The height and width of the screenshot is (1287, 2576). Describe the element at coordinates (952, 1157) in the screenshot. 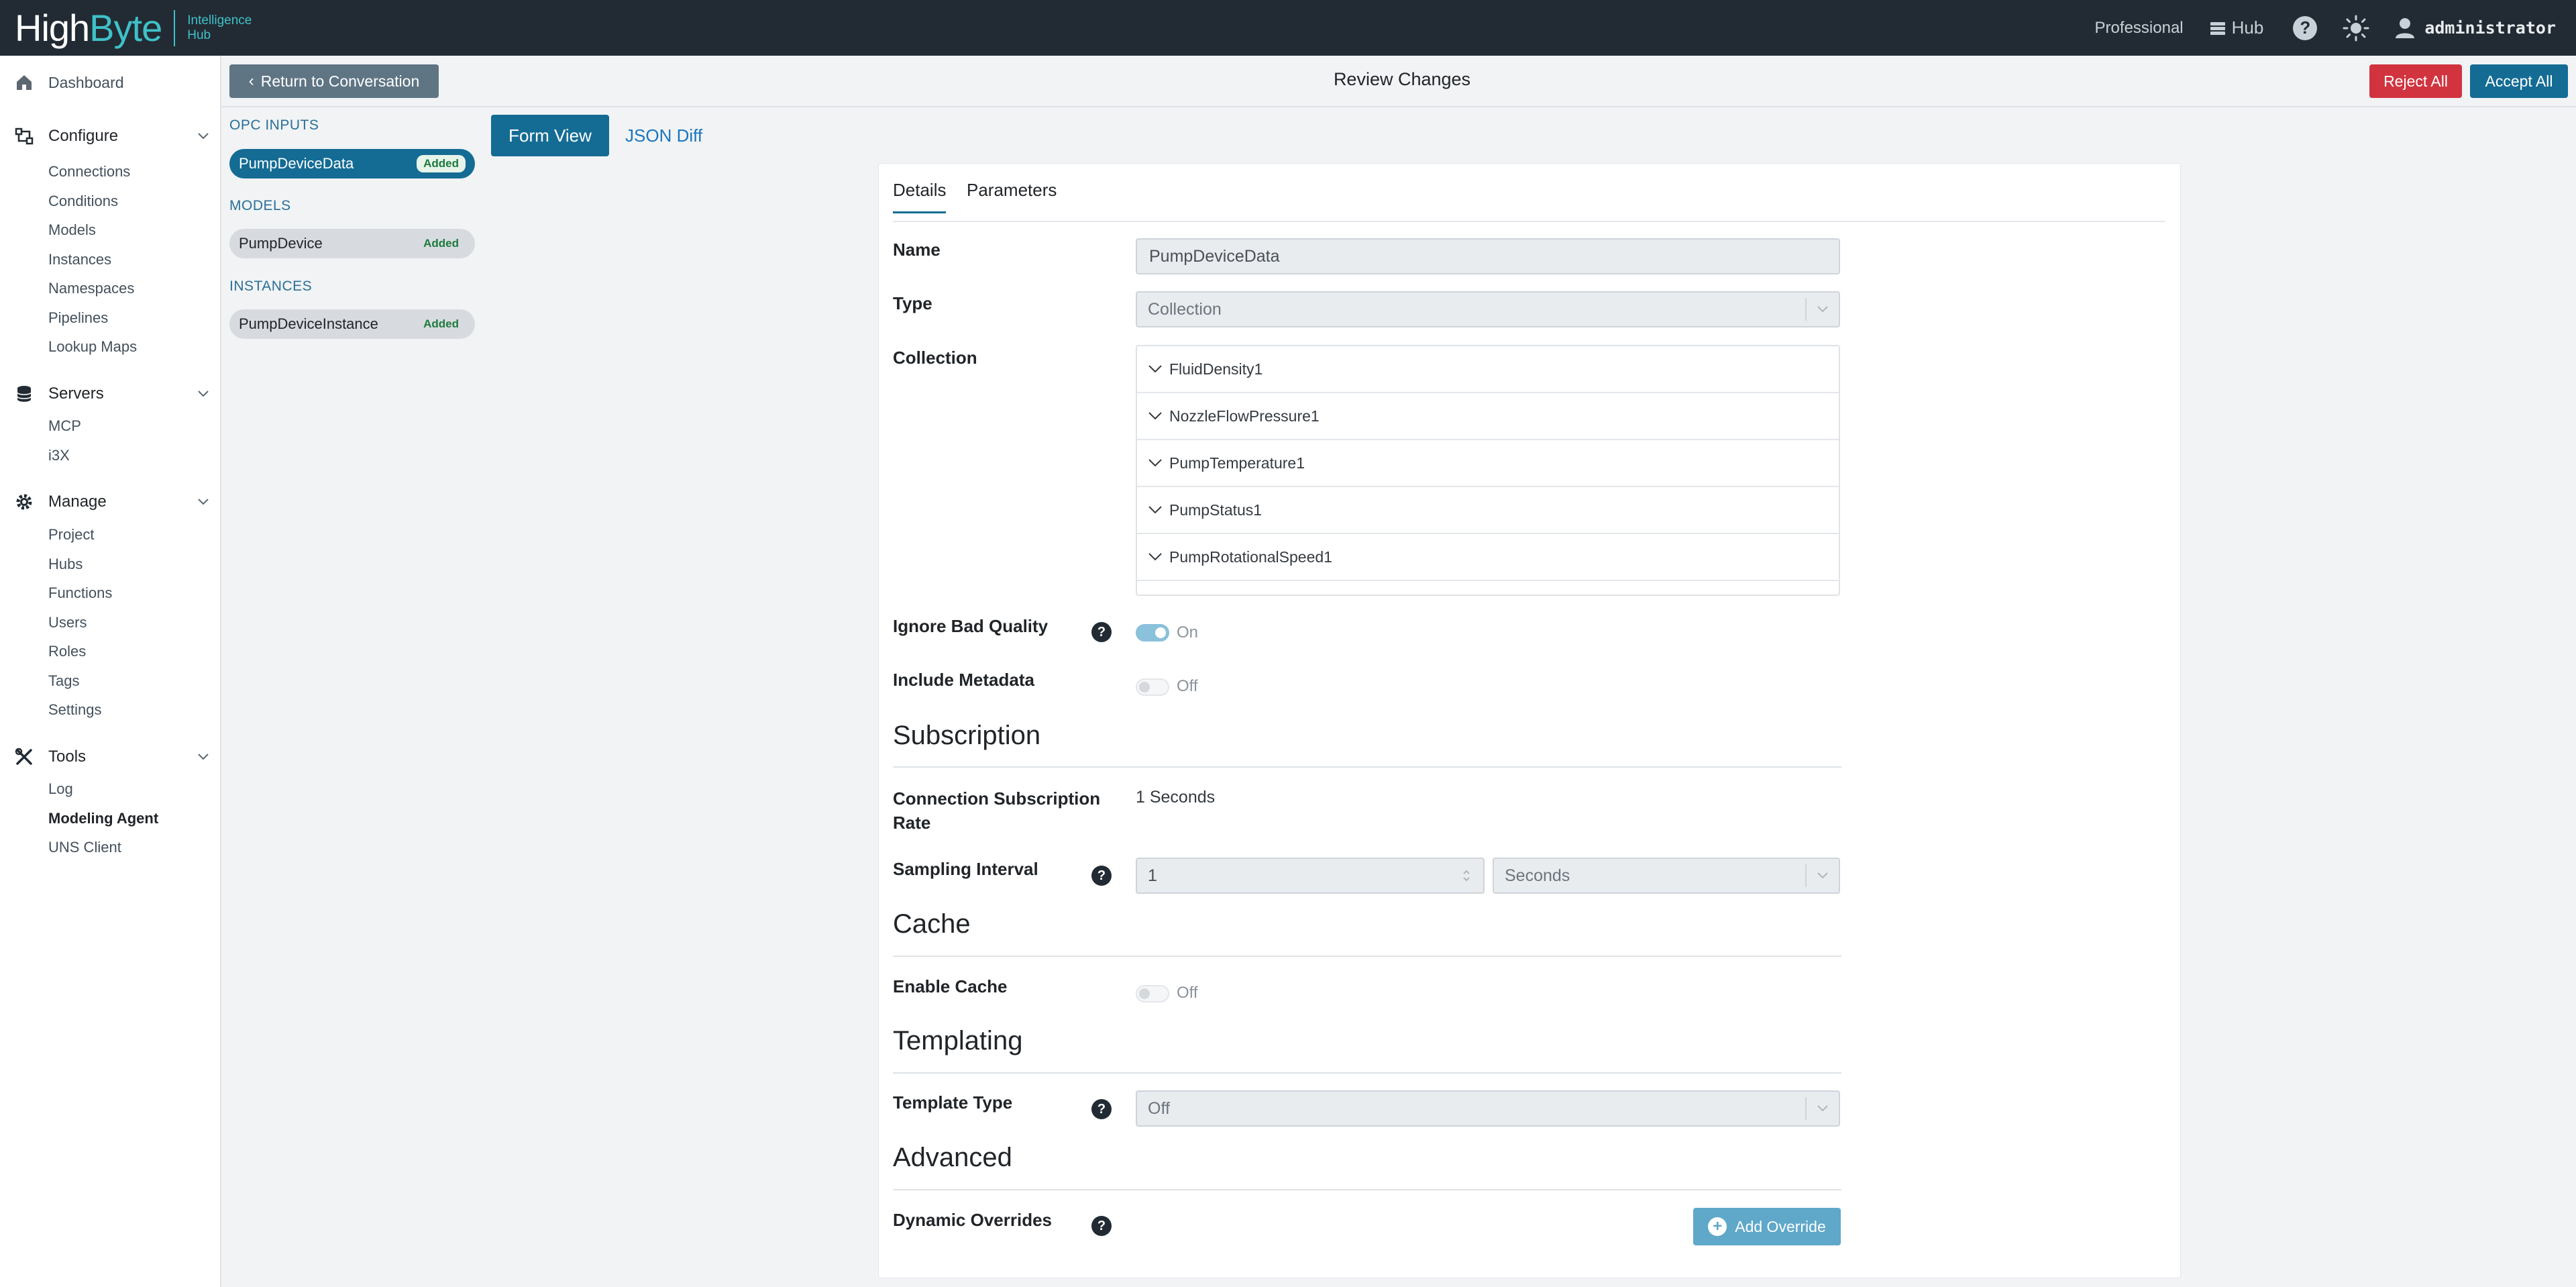

I see `advanced-heading: Advanced` at that location.